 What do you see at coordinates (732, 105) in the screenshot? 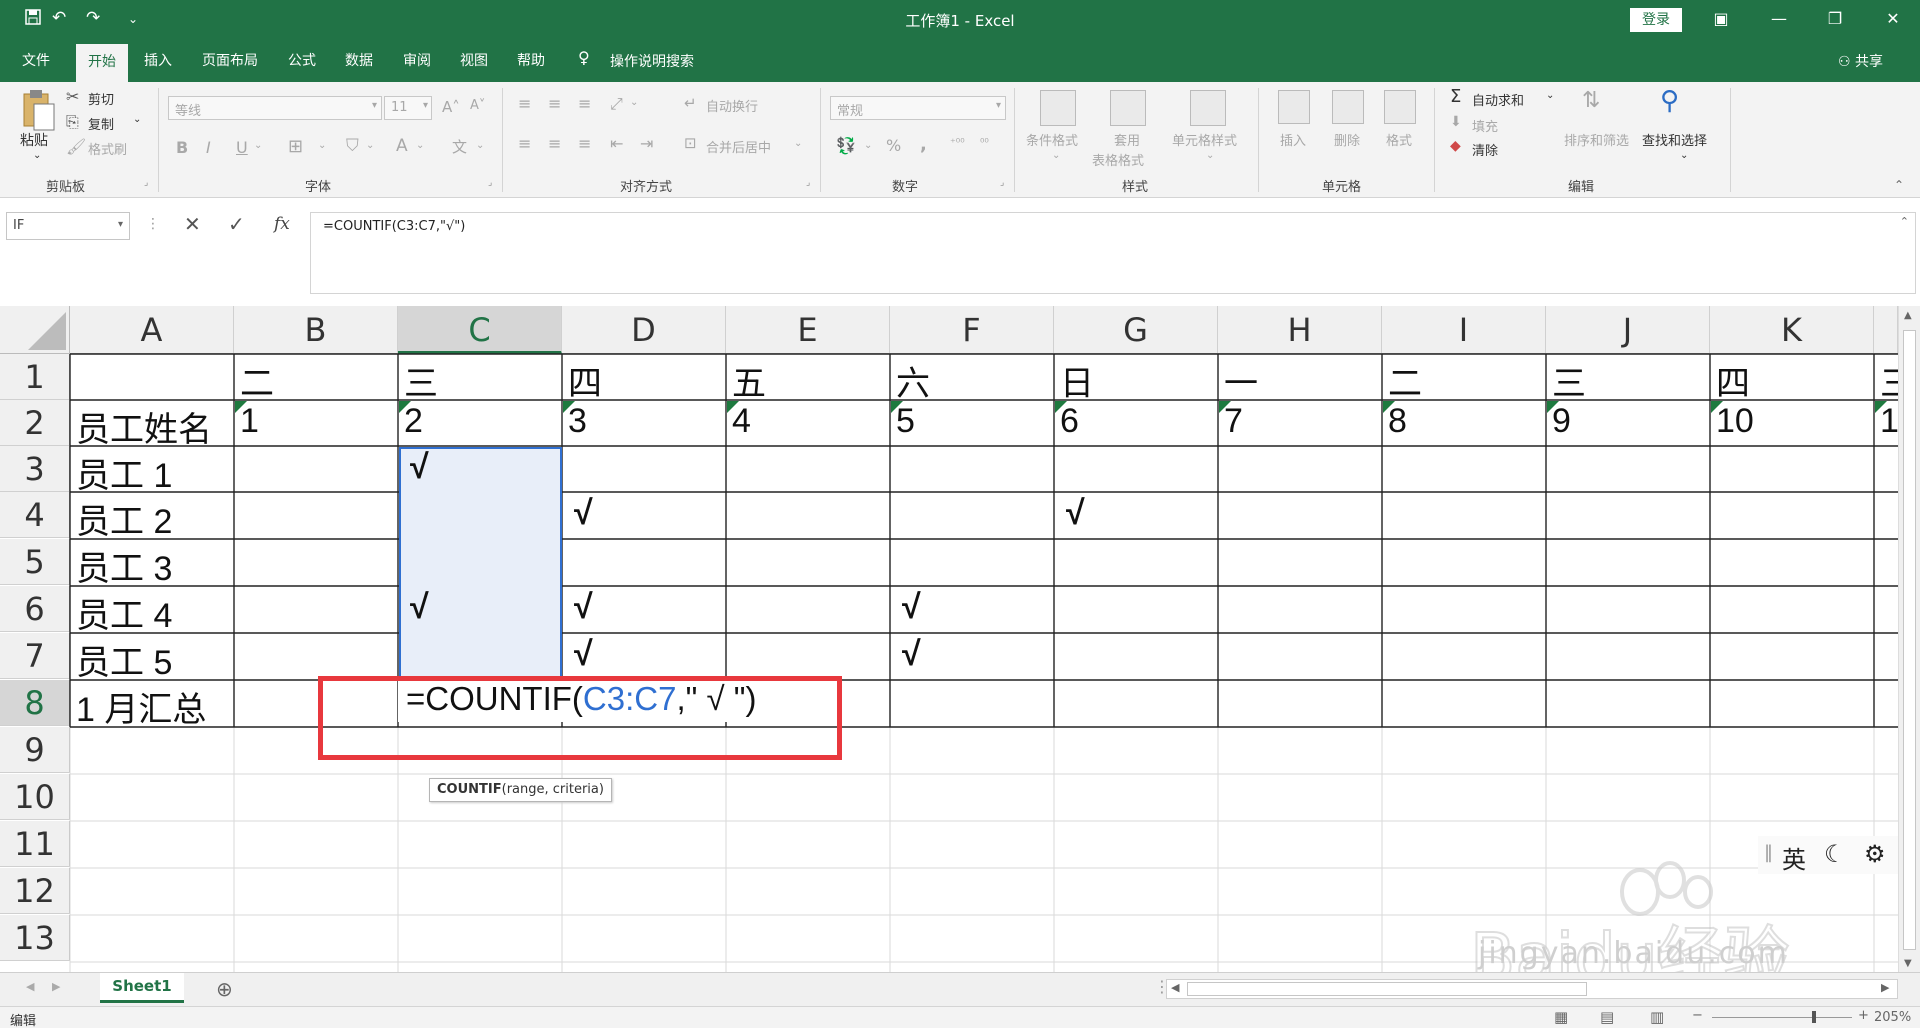
I see `wrap-text-button: 自动换行` at bounding box center [732, 105].